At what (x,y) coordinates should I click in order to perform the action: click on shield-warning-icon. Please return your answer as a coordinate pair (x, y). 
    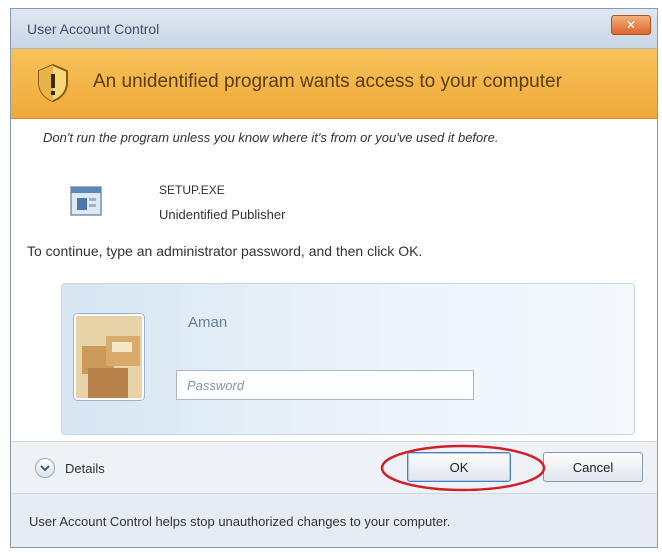
    Looking at the image, I should click on (53, 83).